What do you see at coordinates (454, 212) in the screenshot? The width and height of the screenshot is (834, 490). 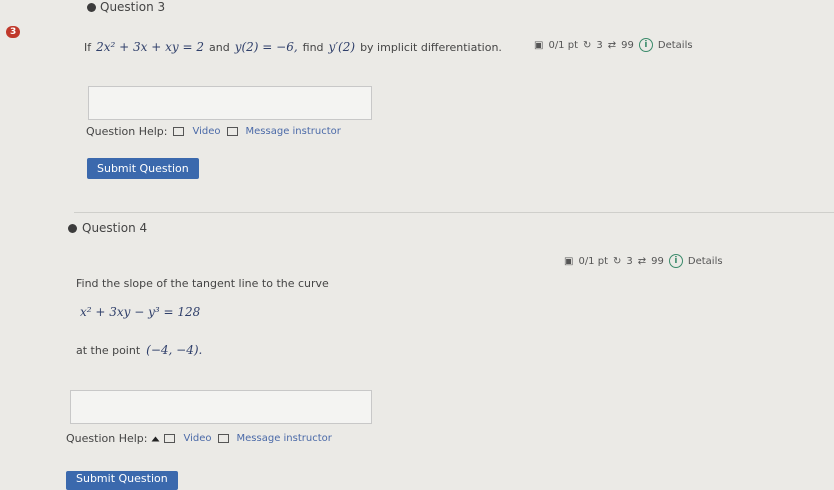 I see `question-divider` at bounding box center [454, 212].